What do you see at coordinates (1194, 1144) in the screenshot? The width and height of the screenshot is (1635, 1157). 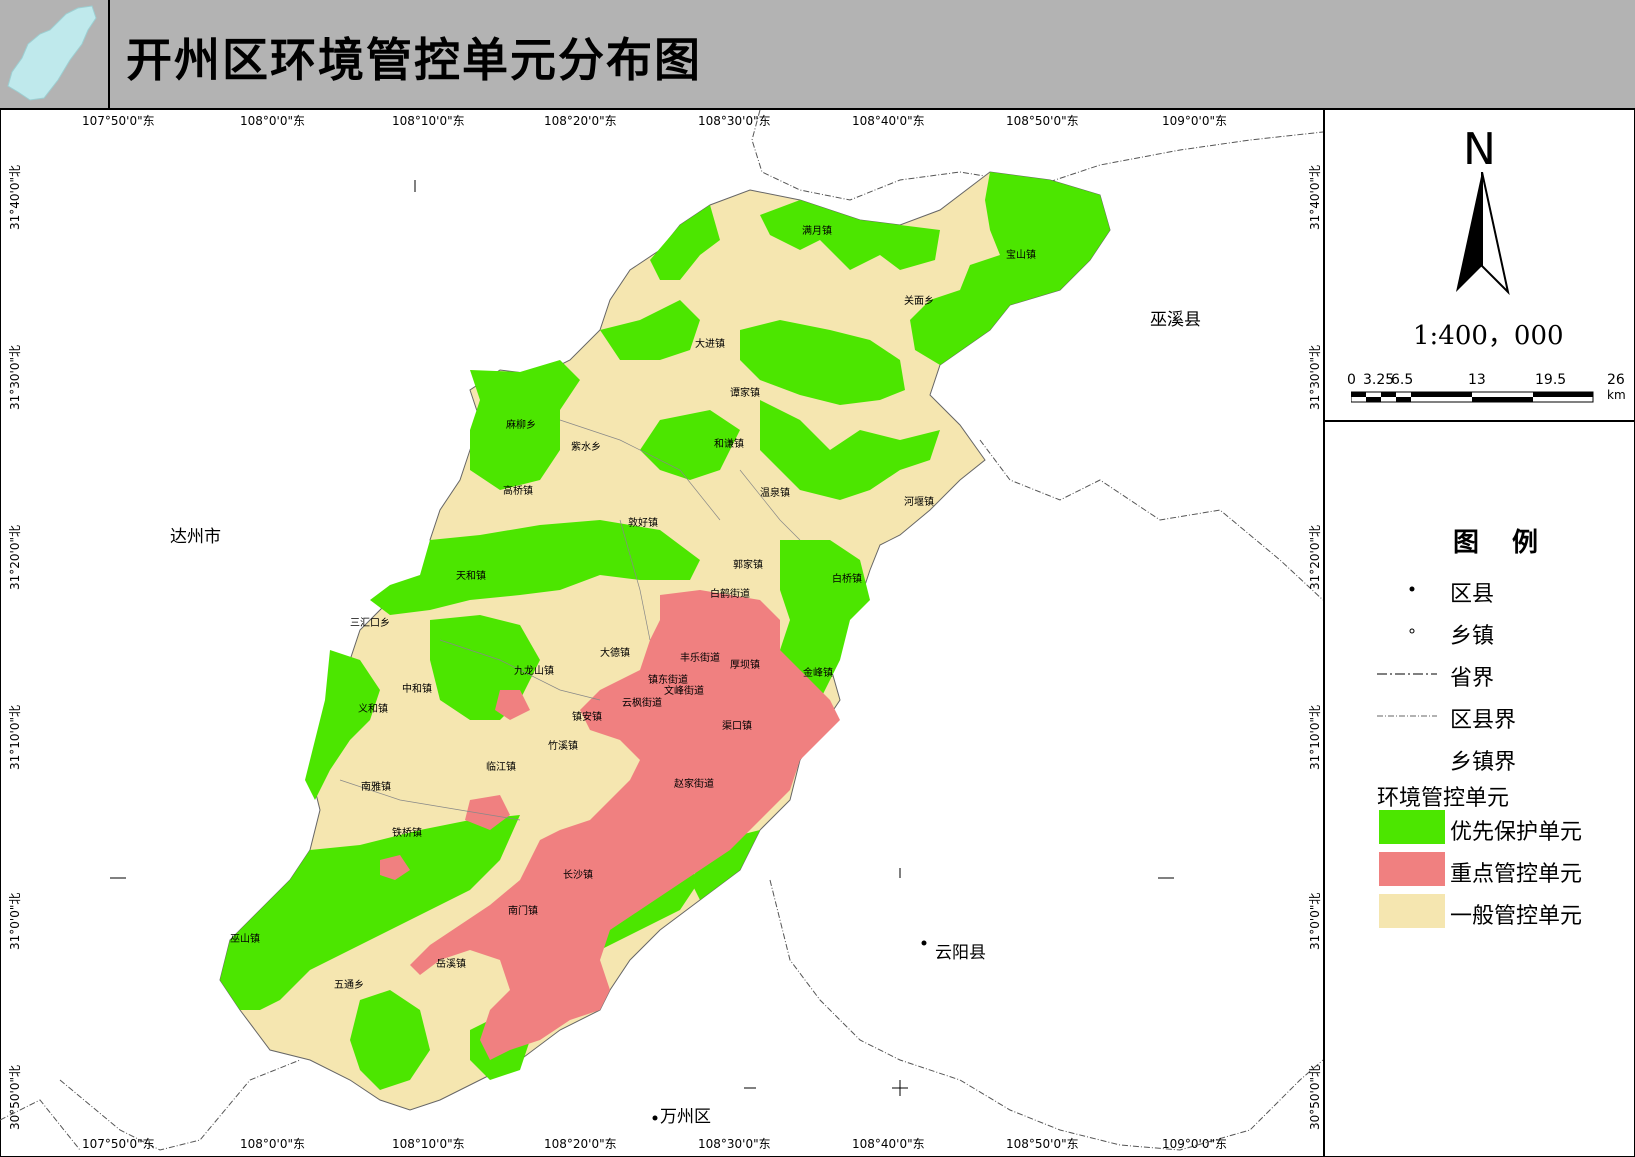 I see `coord-bottom: 109°0'0"东` at bounding box center [1194, 1144].